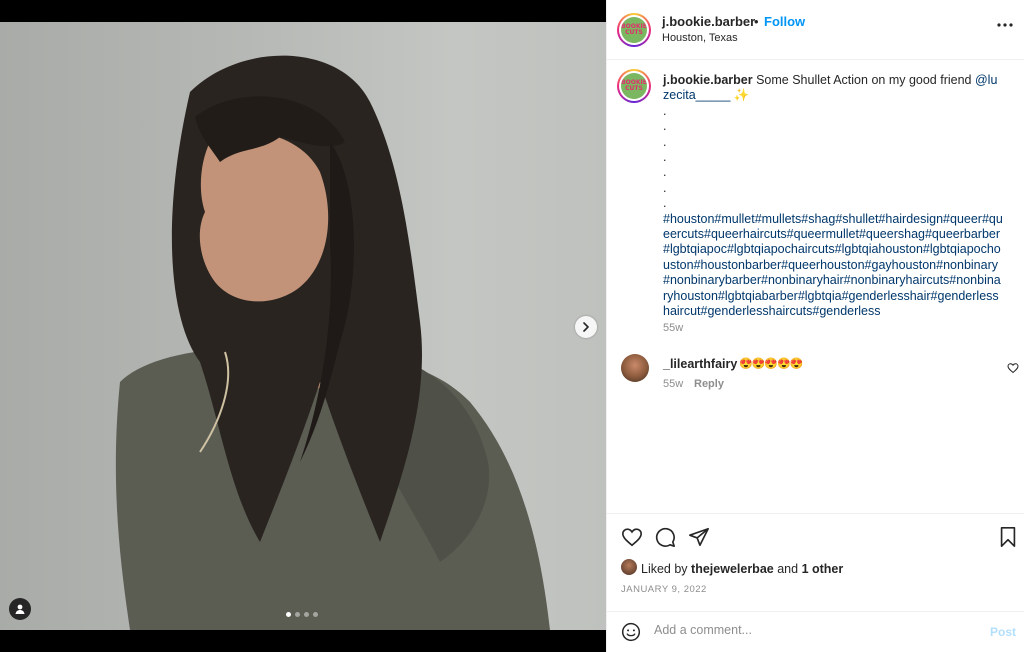 The image size is (1024, 652). Describe the element at coordinates (1005, 25) in the screenshot. I see `more-options-icon` at that location.